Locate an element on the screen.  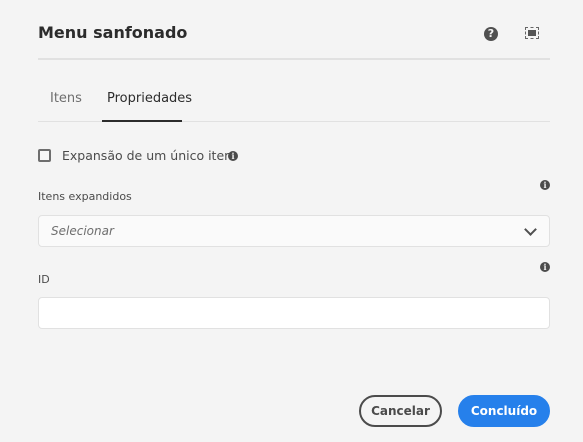
select-placeholder: Selecionar is located at coordinates (82, 231).